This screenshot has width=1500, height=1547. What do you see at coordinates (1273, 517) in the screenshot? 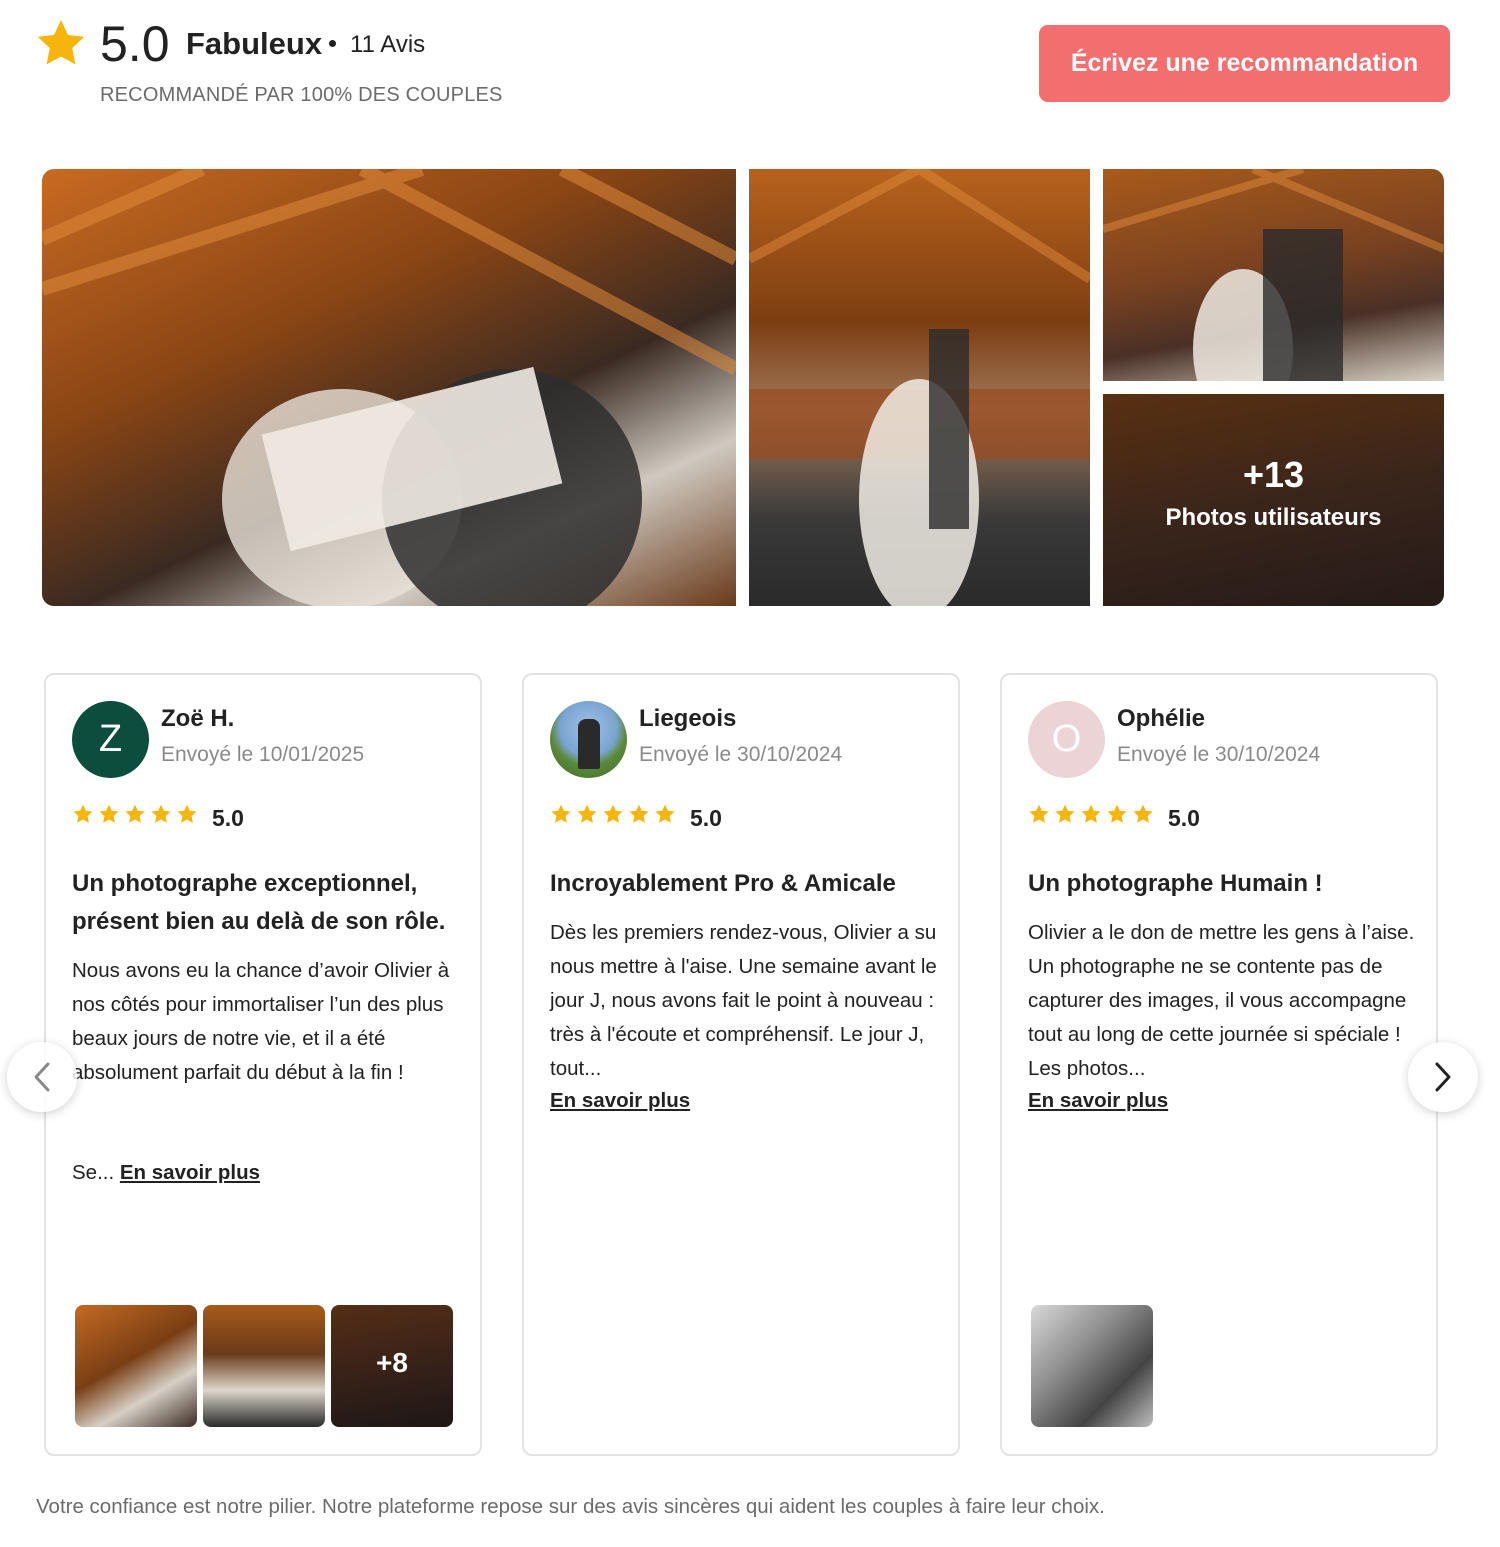
I see `more-photos-label: Photos utilisateurs` at bounding box center [1273, 517].